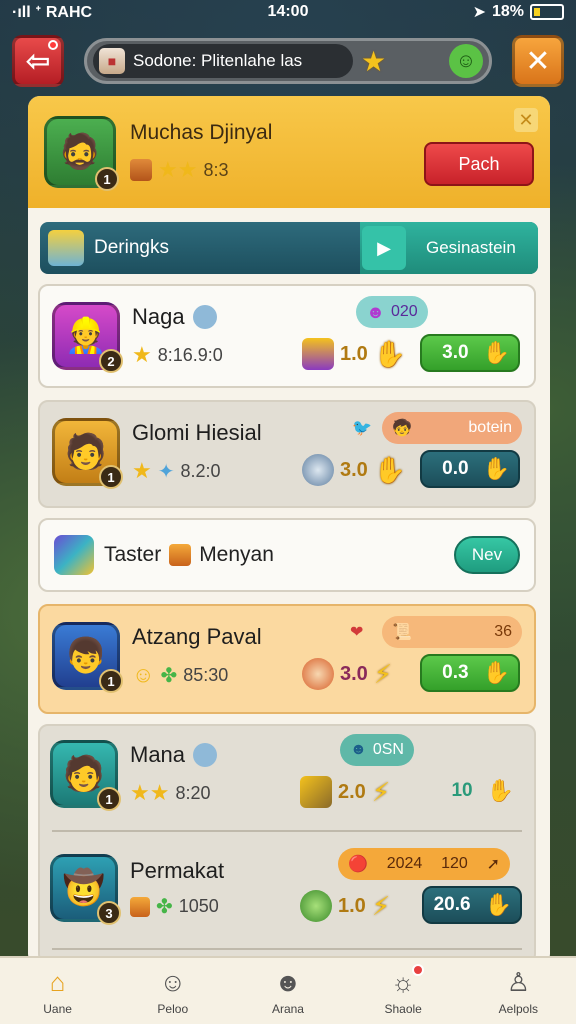 The height and width of the screenshot is (1024, 576). What do you see at coordinates (424, 864) in the screenshot?
I see `status-badge: 🔴 2024 120 ➚` at bounding box center [424, 864].